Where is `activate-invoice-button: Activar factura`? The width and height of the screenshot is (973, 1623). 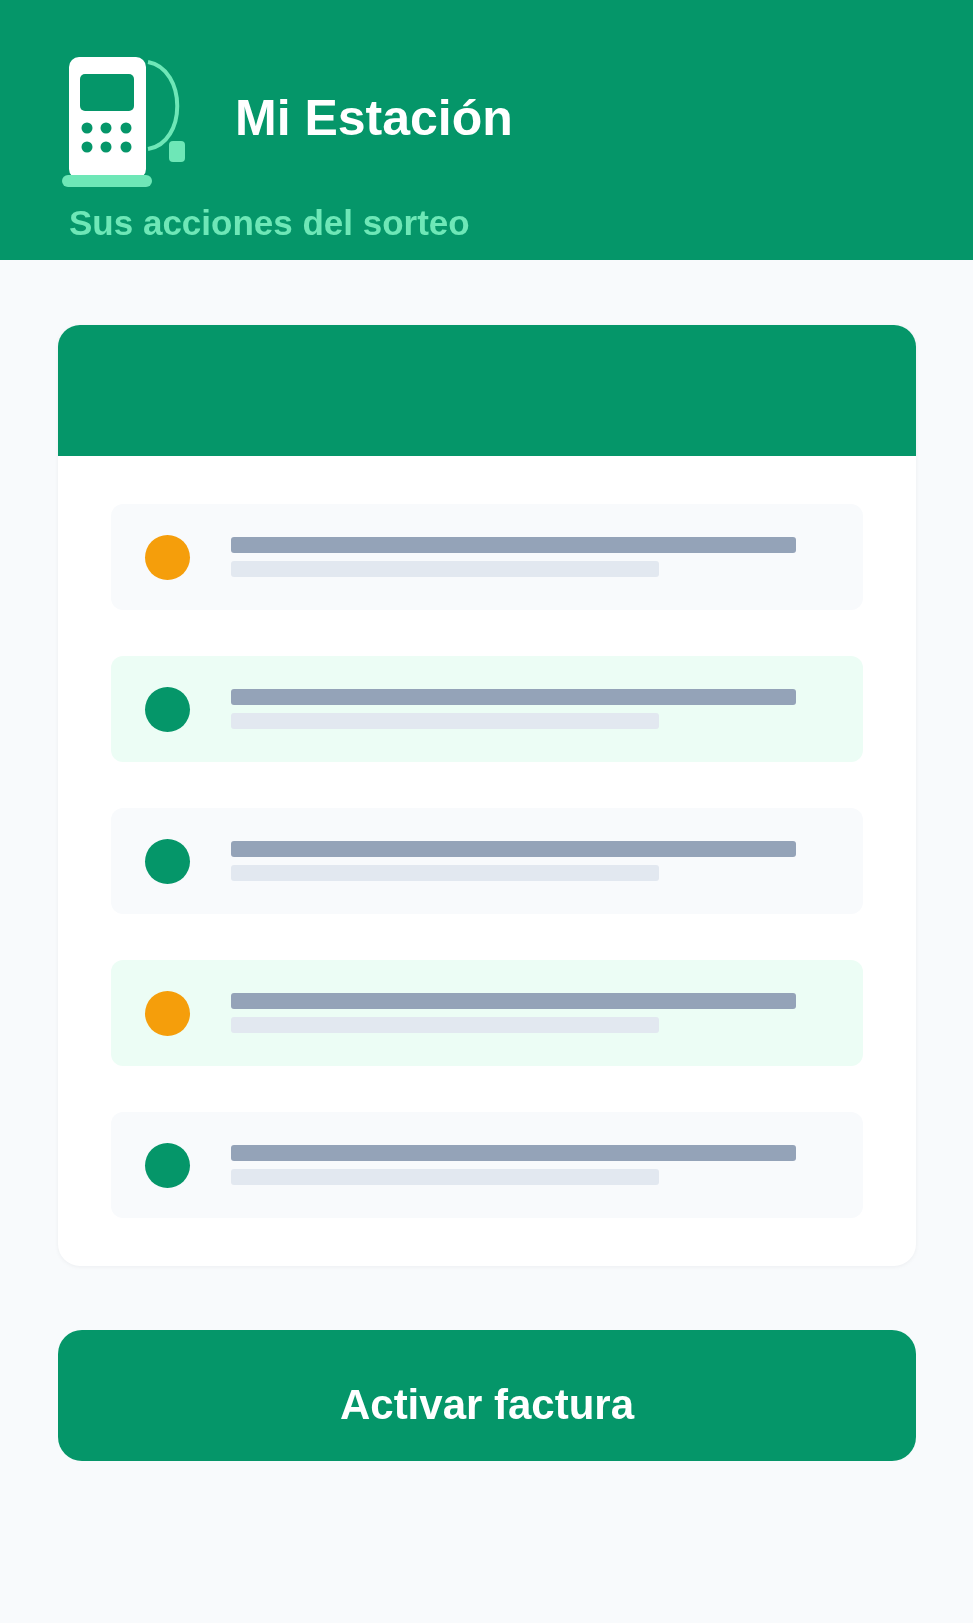 activate-invoice-button: Activar factura is located at coordinates (487, 1395).